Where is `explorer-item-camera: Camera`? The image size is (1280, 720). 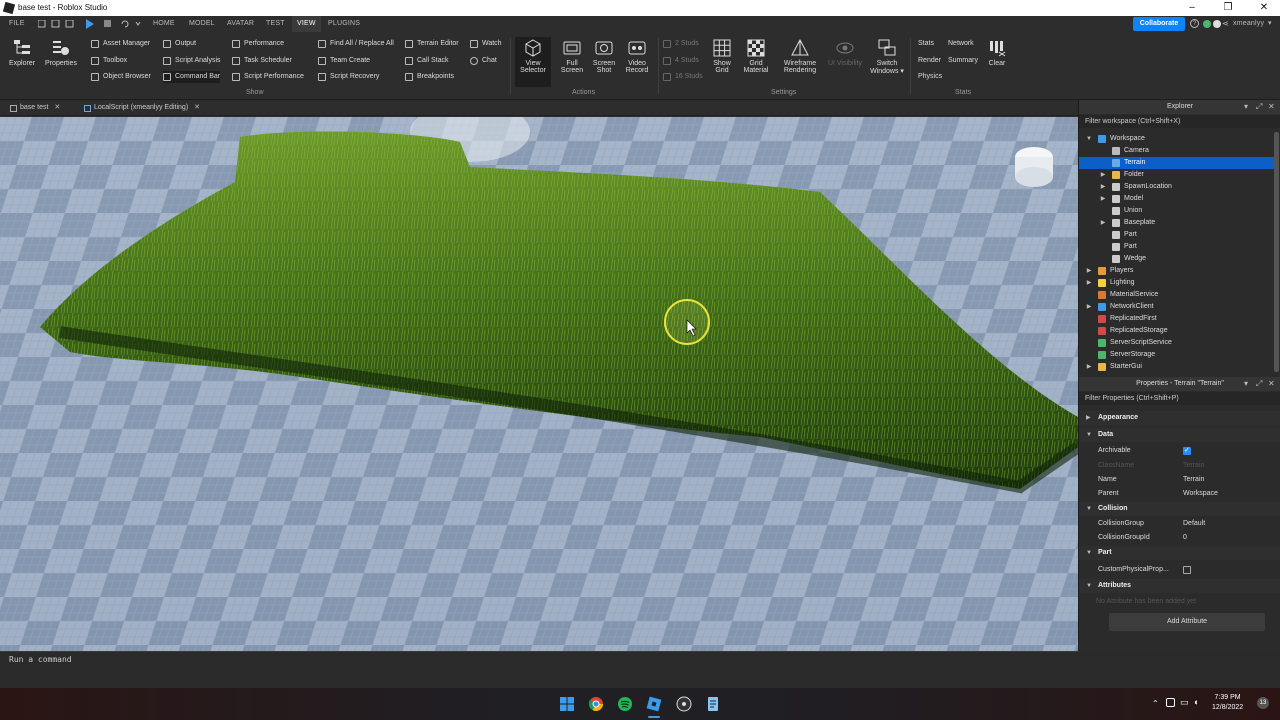
explorer-item-camera: Camera is located at coordinates (1177, 151).